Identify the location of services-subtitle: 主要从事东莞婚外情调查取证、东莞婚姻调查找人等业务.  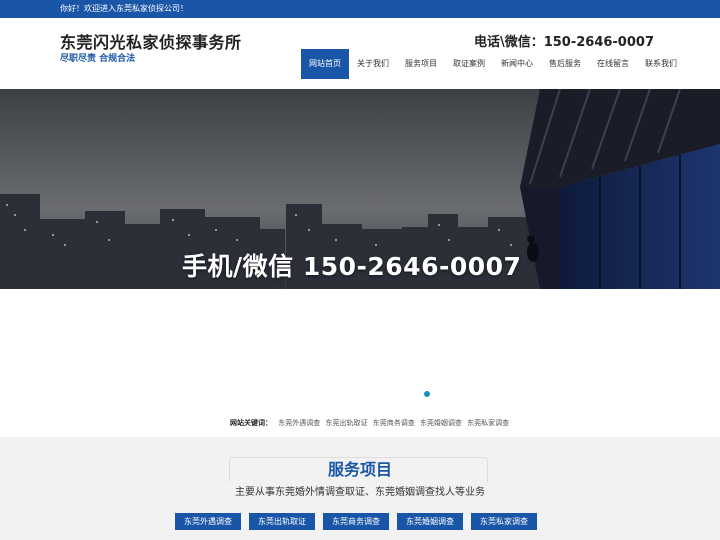
(360, 492).